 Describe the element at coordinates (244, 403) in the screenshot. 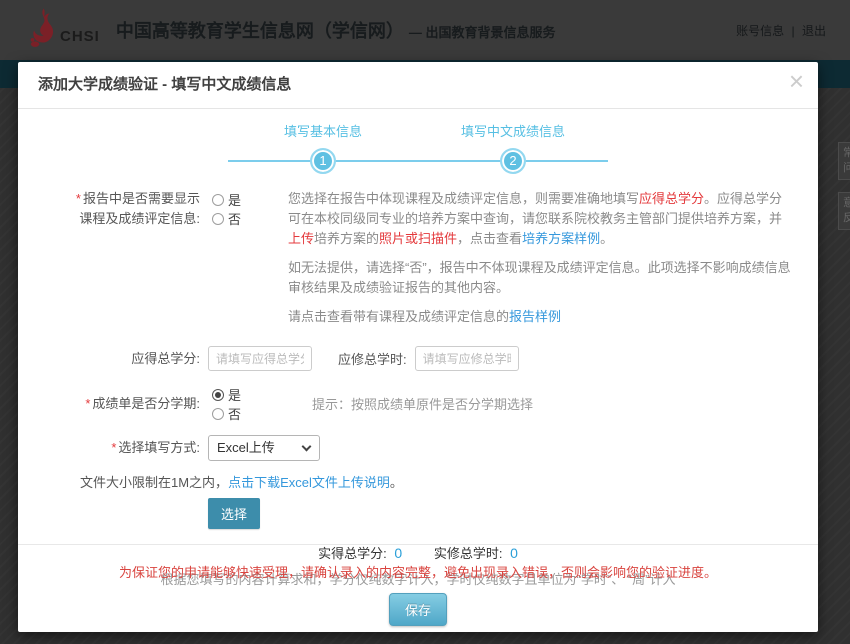

I see `semester-radio-group: 是 否` at that location.